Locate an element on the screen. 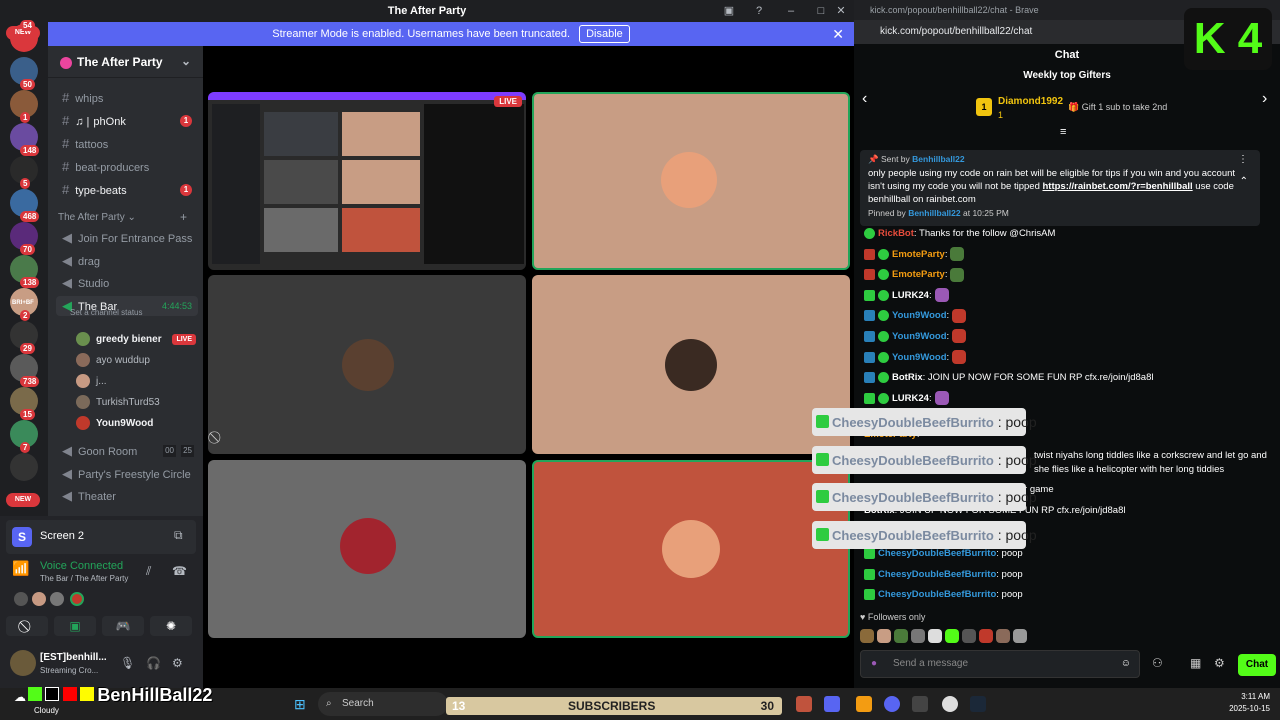 The width and height of the screenshot is (1280, 720). minimize-icon: – is located at coordinates (791, 11).